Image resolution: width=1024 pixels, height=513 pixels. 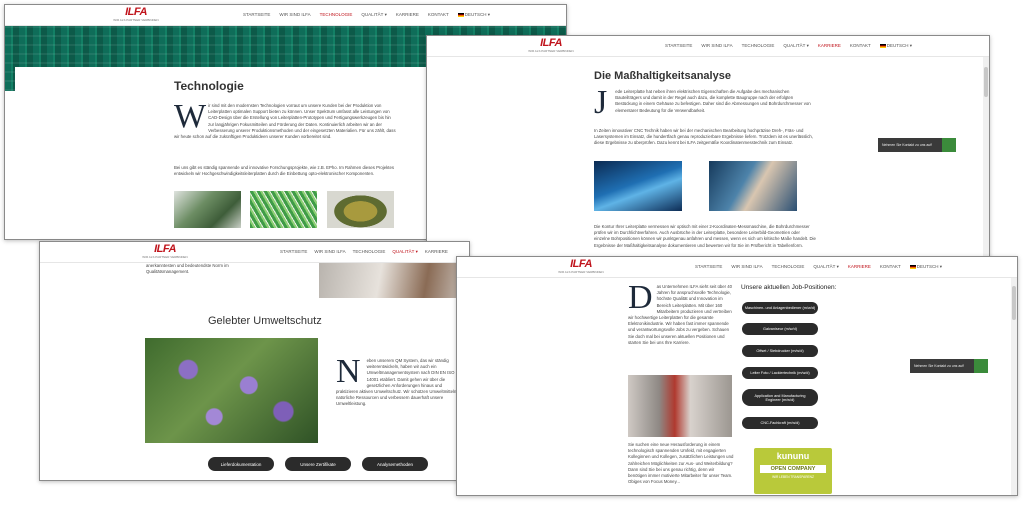 I want to click on job-leiter-foto: Leiter Foto / Lackiertechnik (m/w/d), so click(x=780, y=373).